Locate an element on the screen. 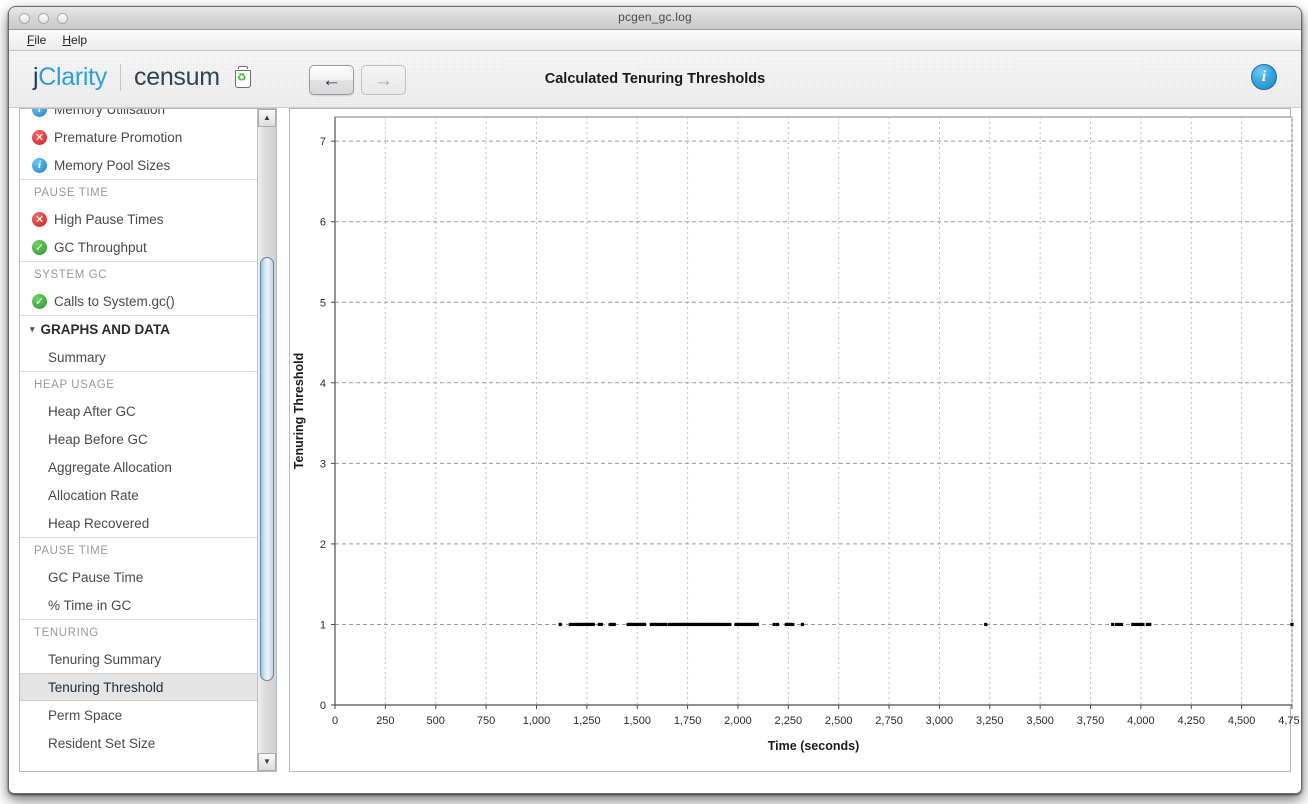 The height and width of the screenshot is (804, 1308). x-axis-title: Time (seconds) is located at coordinates (813, 746).